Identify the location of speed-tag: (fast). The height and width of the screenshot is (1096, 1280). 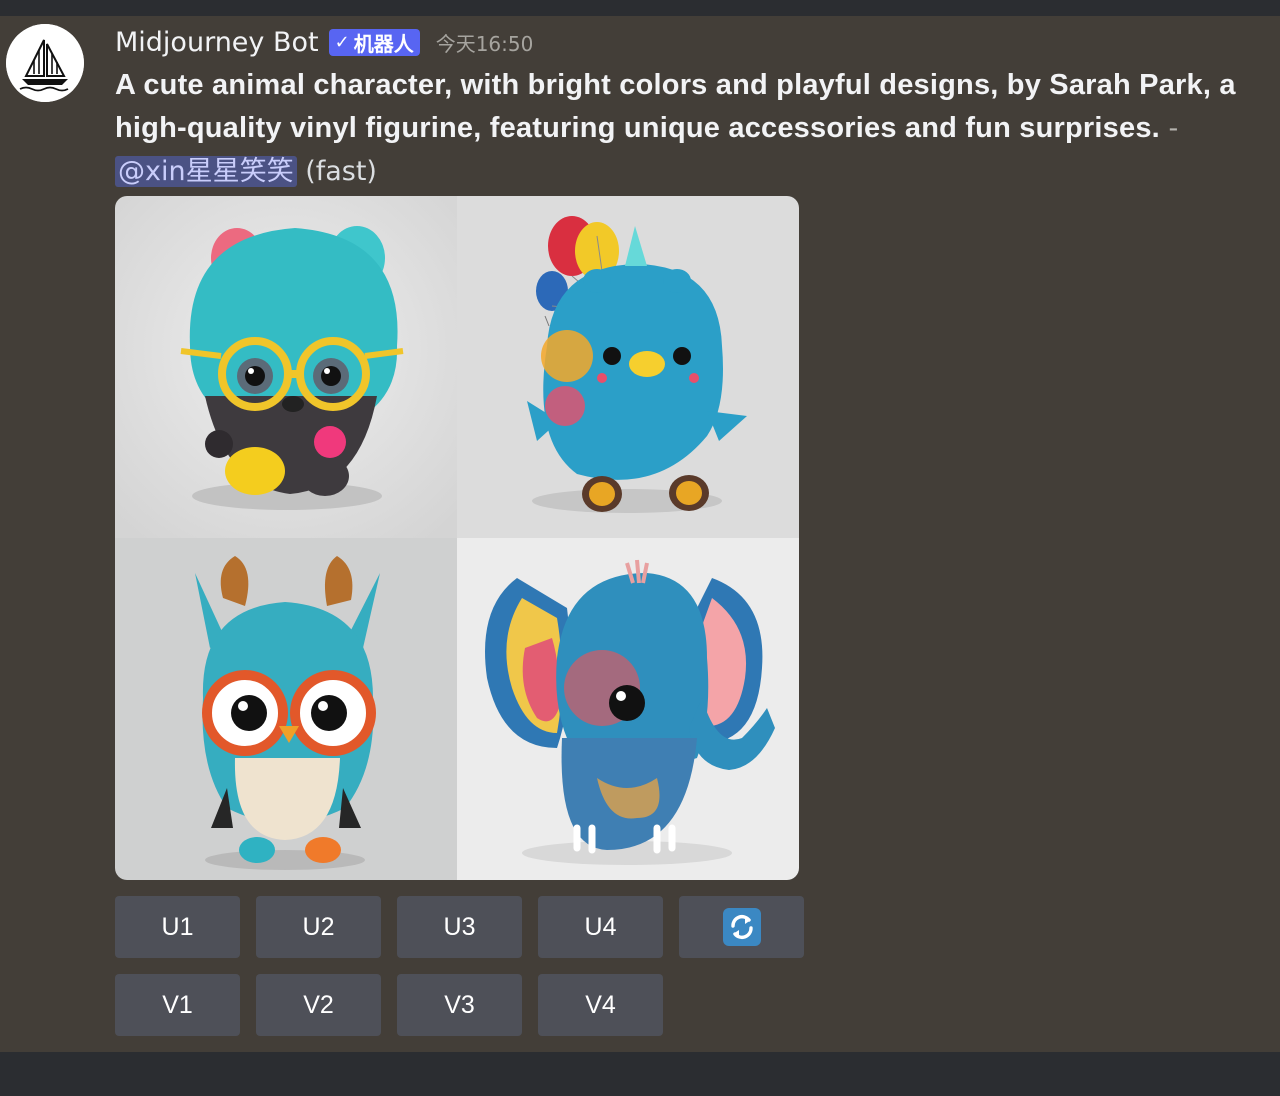
(341, 171).